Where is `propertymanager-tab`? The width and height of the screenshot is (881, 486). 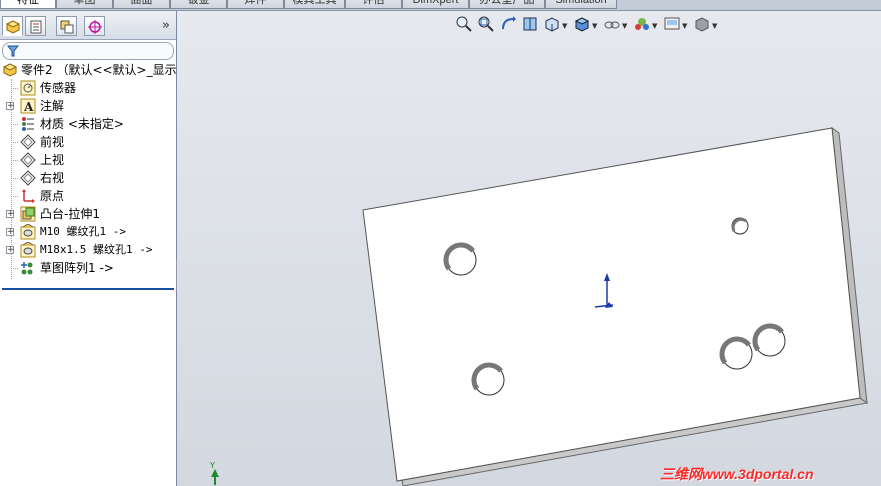 propertymanager-tab is located at coordinates (35, 26).